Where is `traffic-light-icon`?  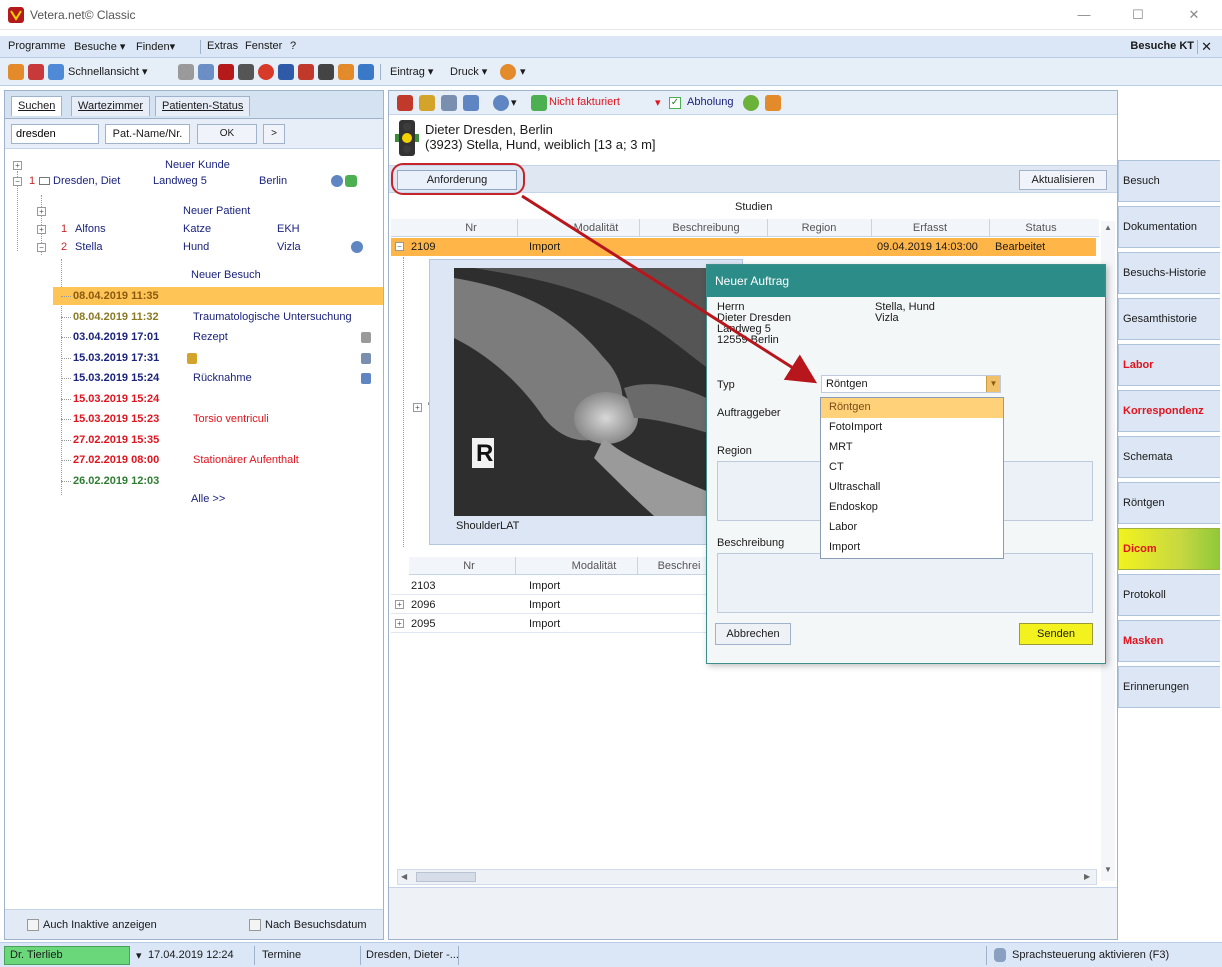
traffic-light-icon is located at coordinates (539, 103).